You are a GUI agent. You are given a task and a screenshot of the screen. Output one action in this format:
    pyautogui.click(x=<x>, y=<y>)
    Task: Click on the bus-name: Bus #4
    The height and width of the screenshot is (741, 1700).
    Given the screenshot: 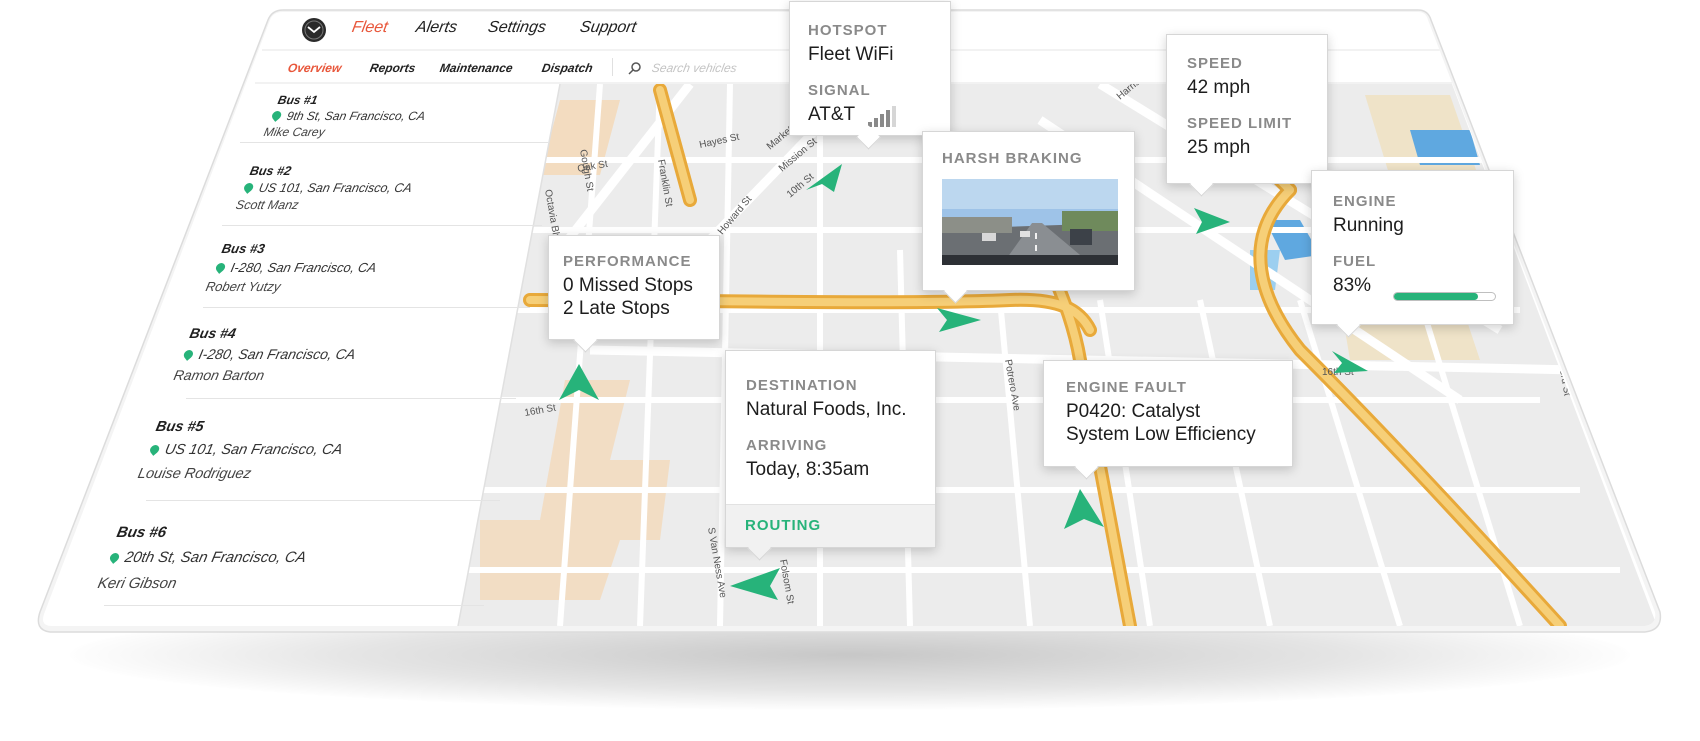 What is the action you would take?
    pyautogui.click(x=213, y=333)
    